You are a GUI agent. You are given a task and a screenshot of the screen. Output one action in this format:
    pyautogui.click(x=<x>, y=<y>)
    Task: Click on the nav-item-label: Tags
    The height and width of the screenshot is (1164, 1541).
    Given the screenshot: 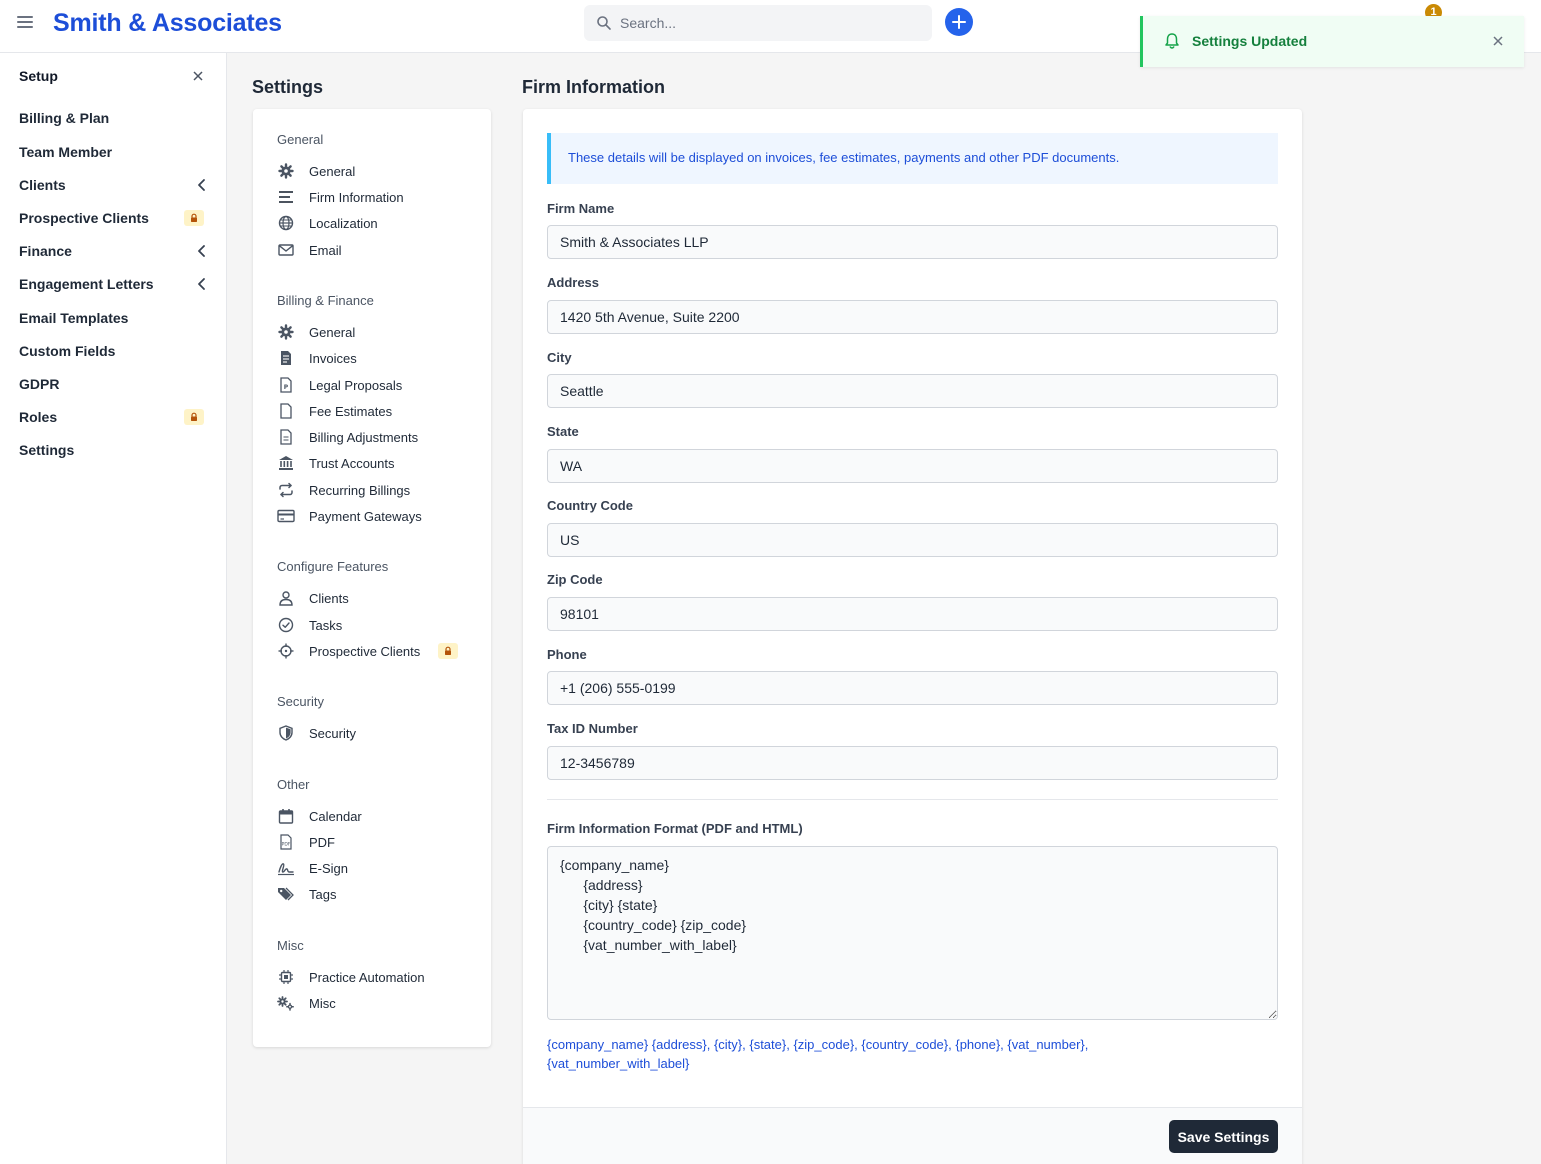 What is the action you would take?
    pyautogui.click(x=323, y=894)
    